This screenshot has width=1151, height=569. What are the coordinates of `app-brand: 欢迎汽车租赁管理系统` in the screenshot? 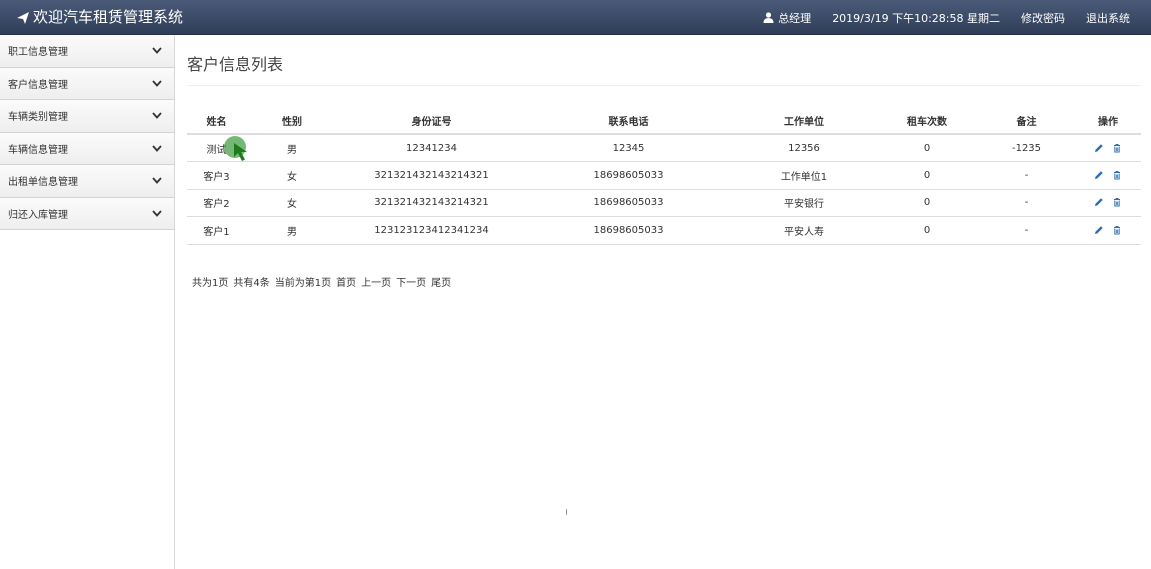 It's located at (99, 17).